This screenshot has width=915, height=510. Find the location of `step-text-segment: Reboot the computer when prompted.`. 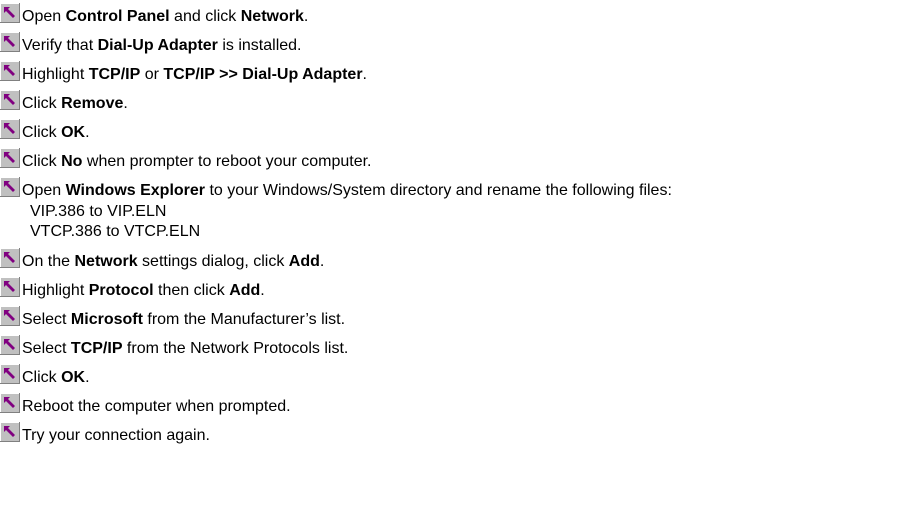

step-text-segment: Reboot the computer when prompted. is located at coordinates (156, 406).